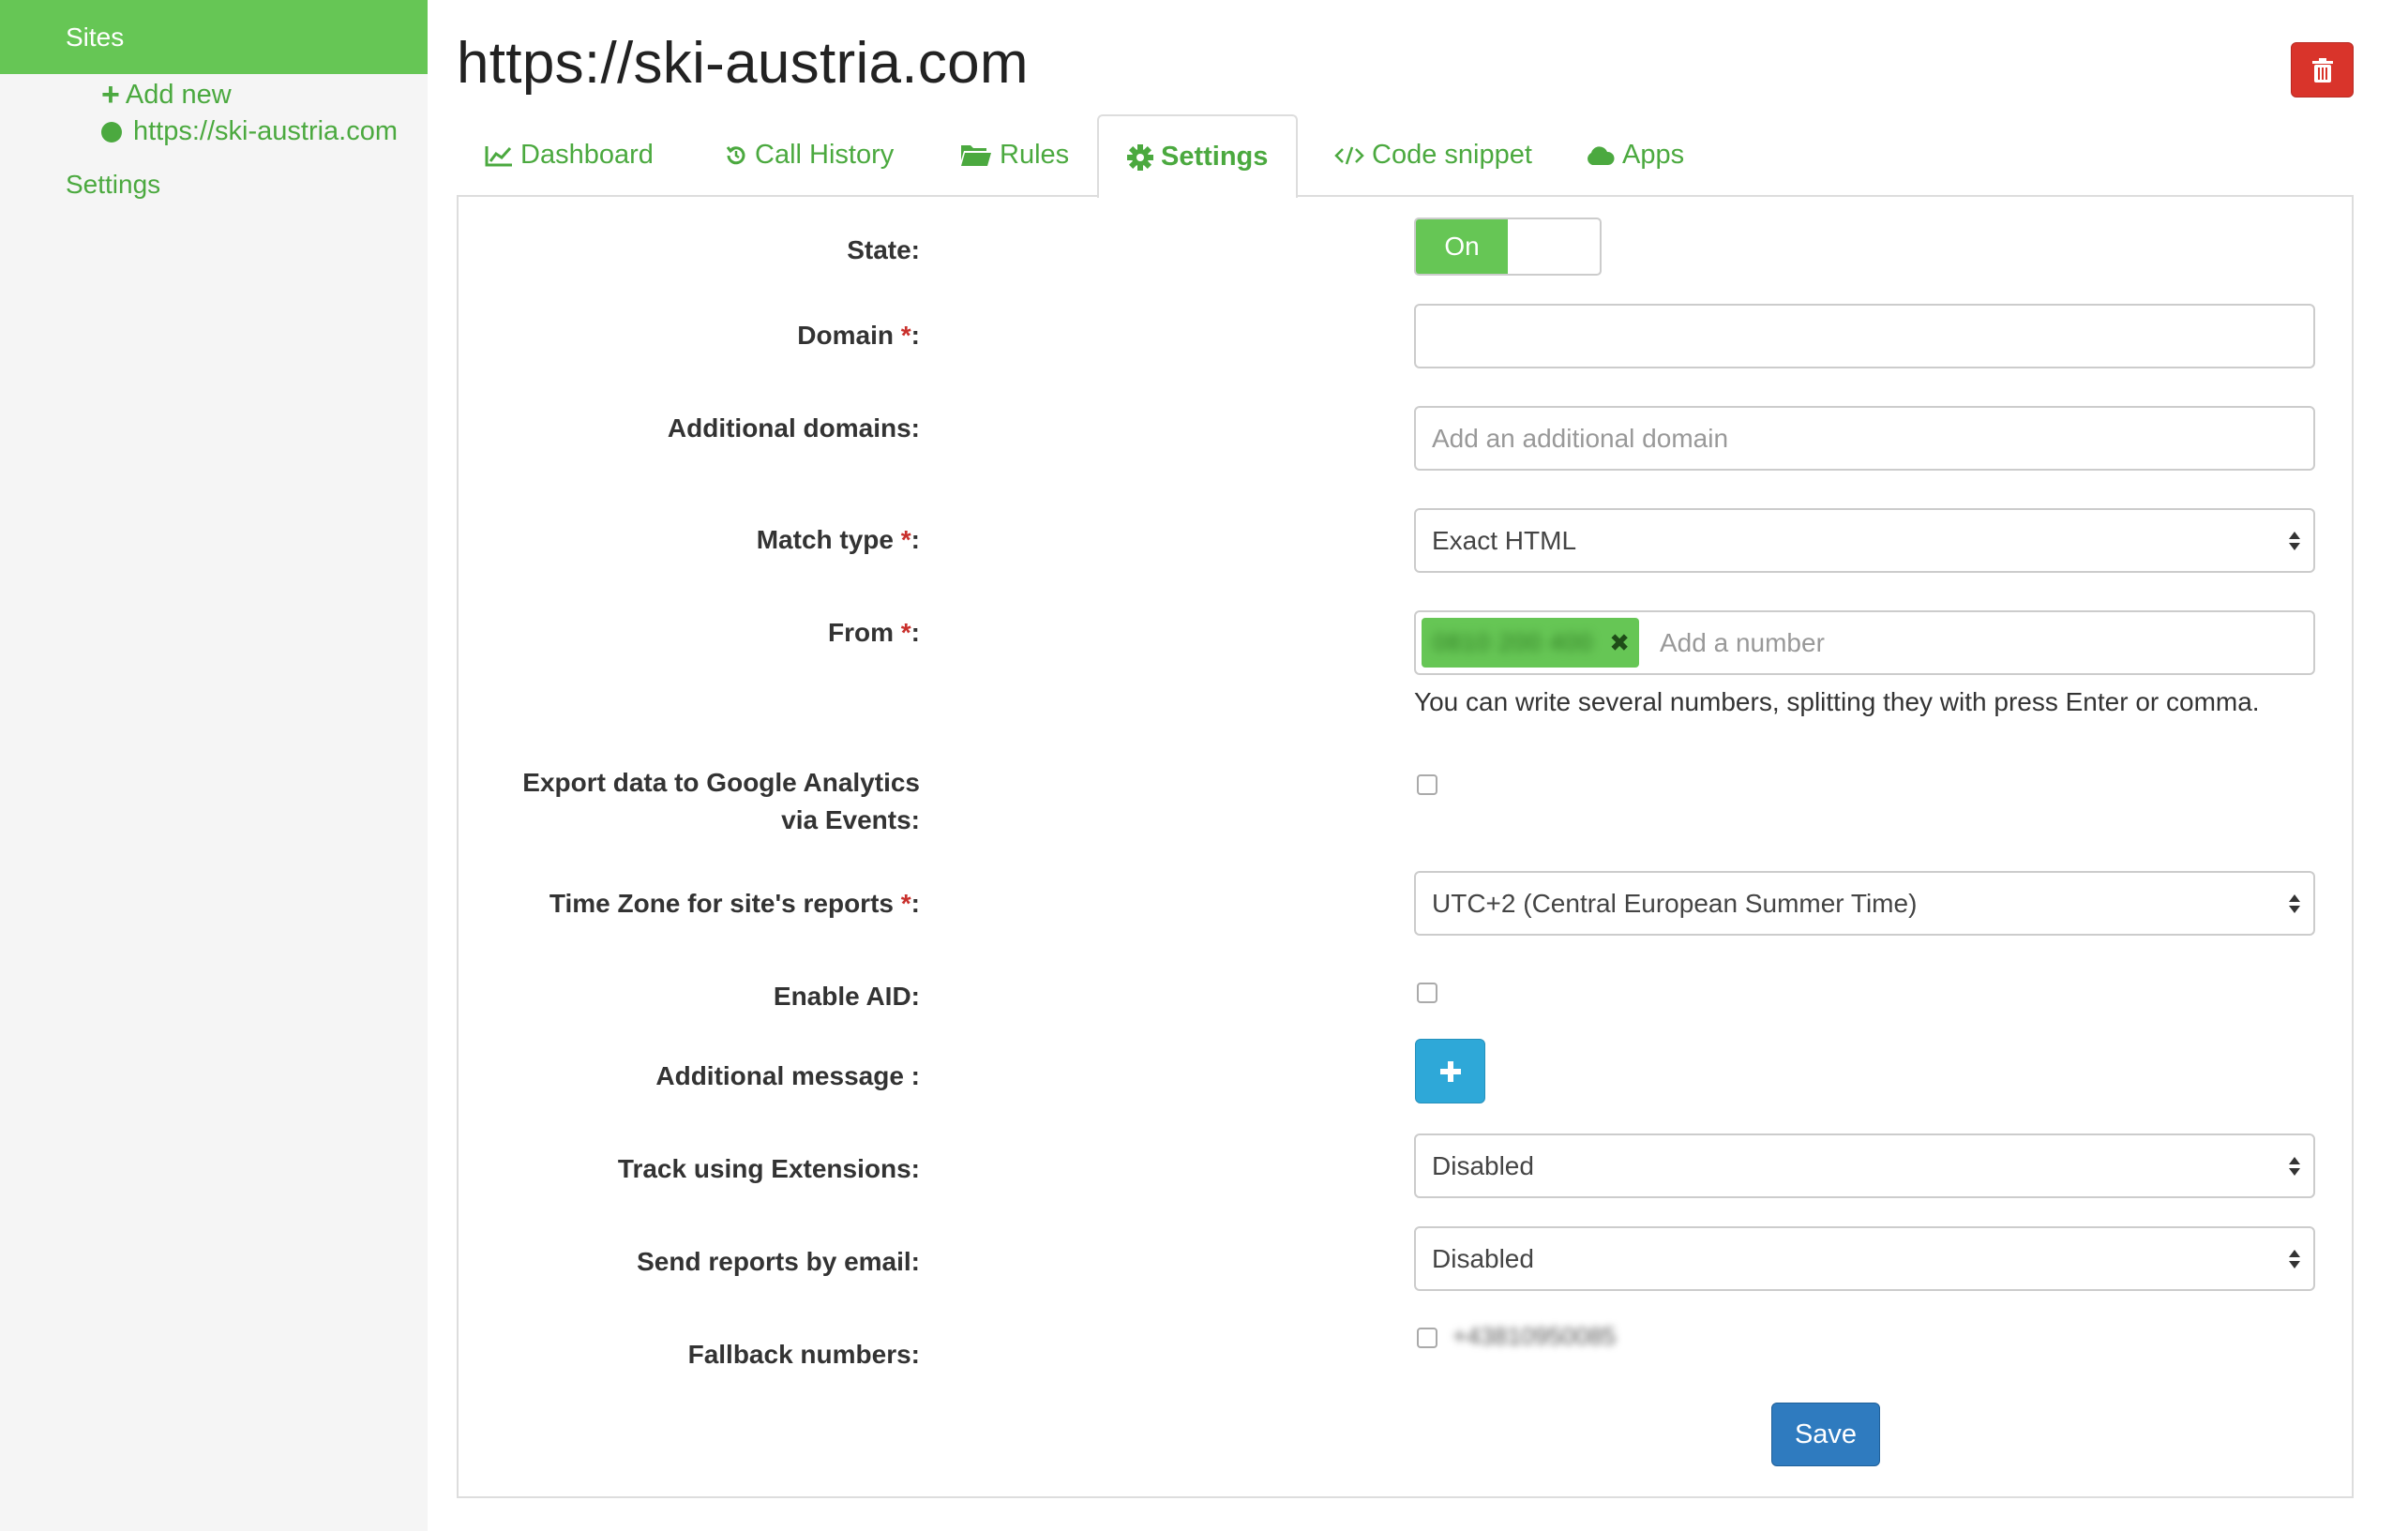  What do you see at coordinates (113, 185) in the screenshot?
I see `sidebar-settings-link: Settings` at bounding box center [113, 185].